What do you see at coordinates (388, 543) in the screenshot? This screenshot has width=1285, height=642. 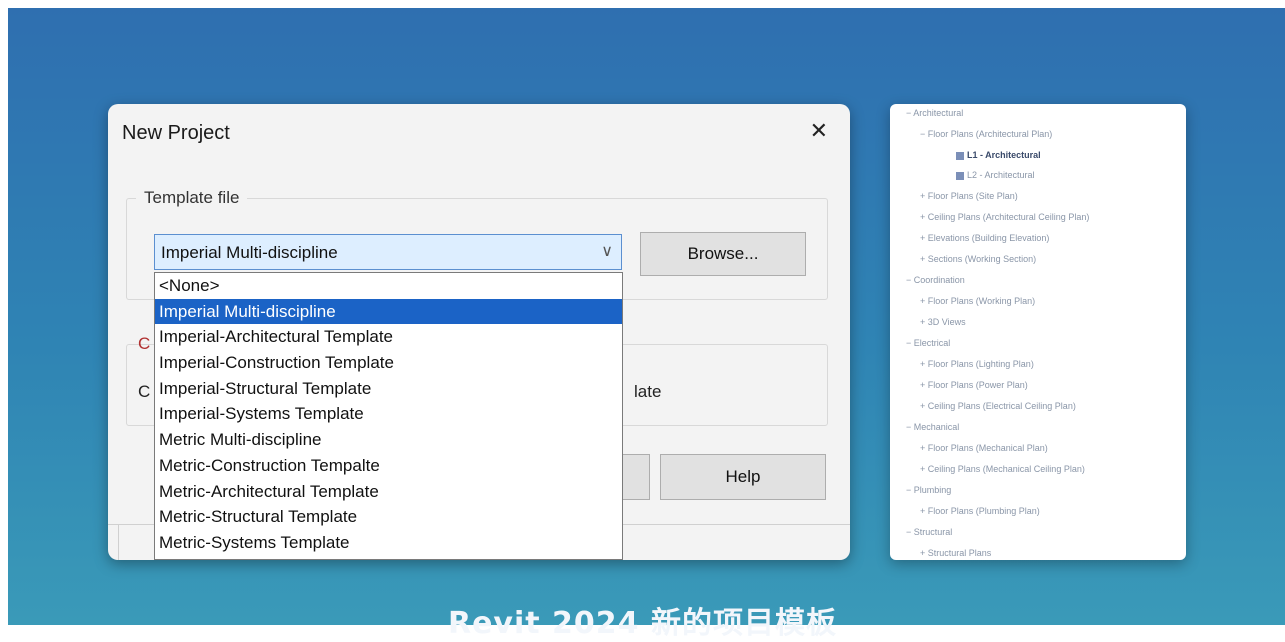 I see `dropdown-item: Metric-Systems Template` at bounding box center [388, 543].